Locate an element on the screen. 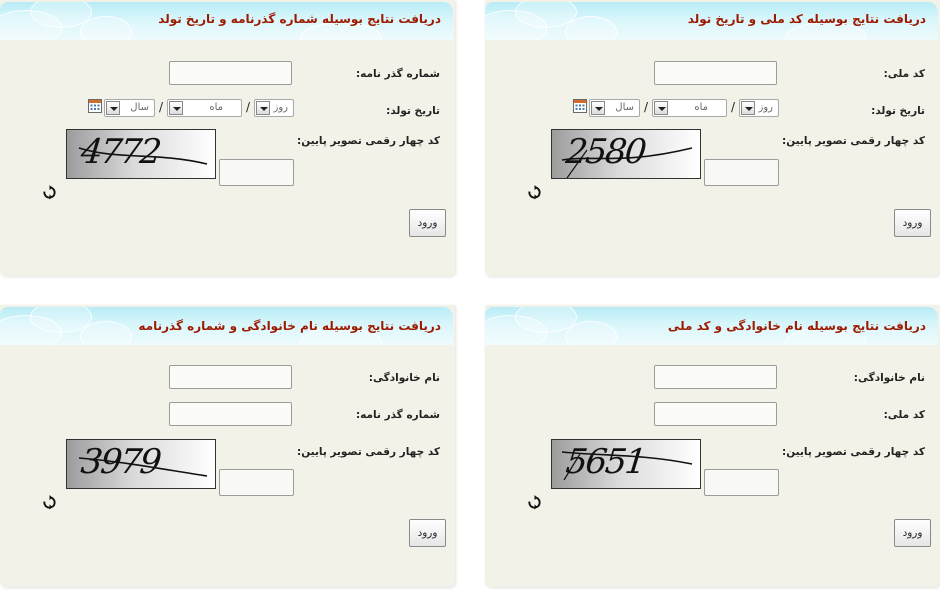 The image size is (940, 596). captcha-image: 3979 is located at coordinates (141, 464).